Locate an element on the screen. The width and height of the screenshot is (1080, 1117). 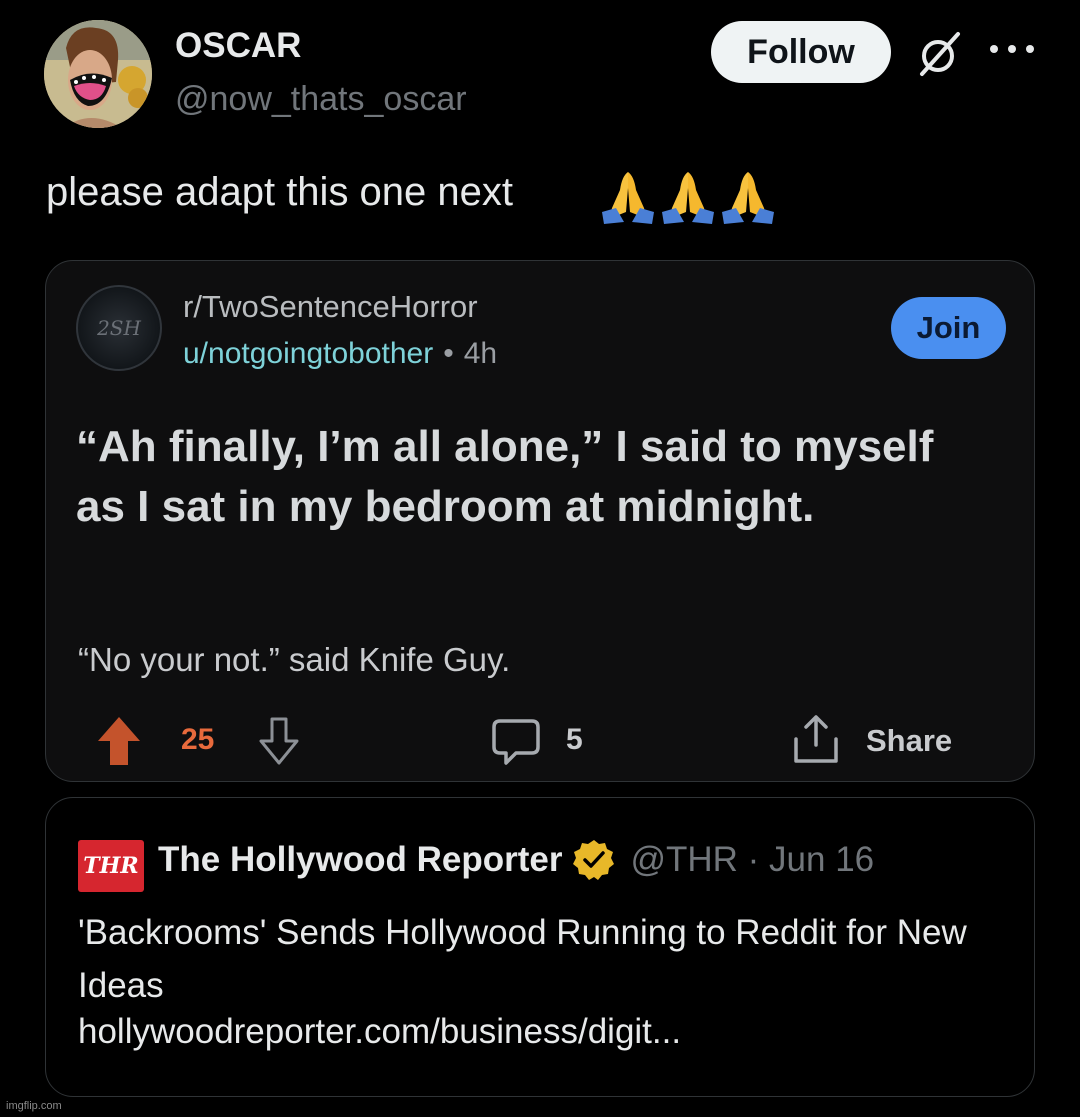
downvote-icon is located at coordinates (279, 741).